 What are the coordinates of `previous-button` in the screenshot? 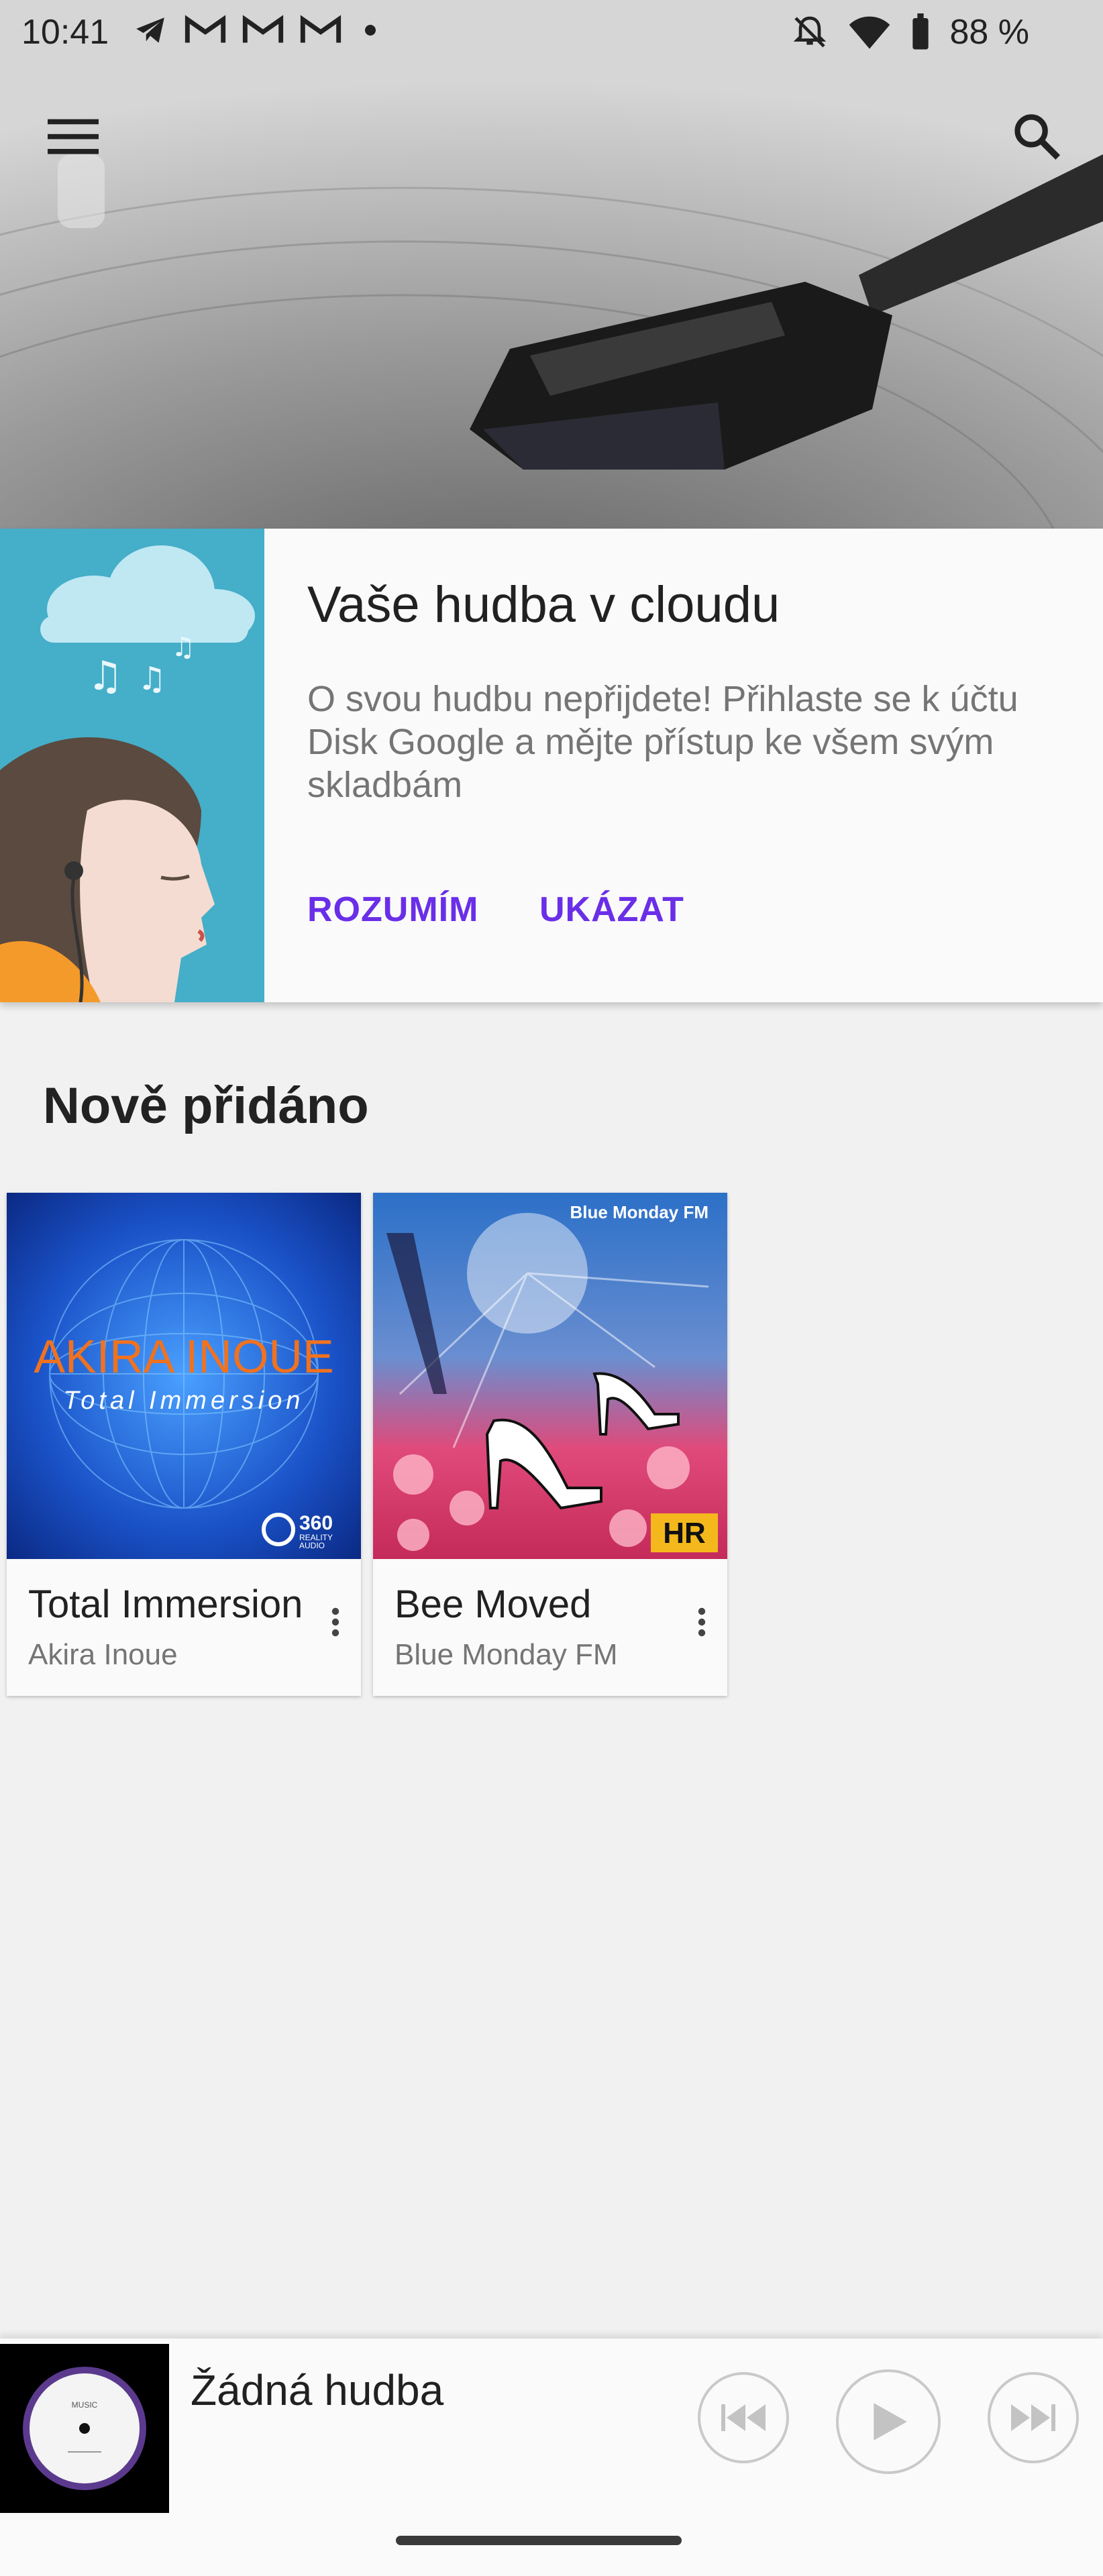 It's located at (743, 2417).